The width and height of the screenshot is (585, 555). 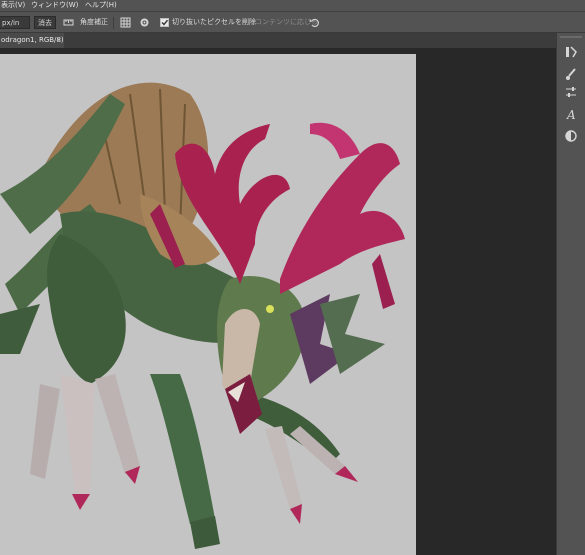 What do you see at coordinates (101, 5) in the screenshot?
I see `menu-help: ヘルプ(H)` at bounding box center [101, 5].